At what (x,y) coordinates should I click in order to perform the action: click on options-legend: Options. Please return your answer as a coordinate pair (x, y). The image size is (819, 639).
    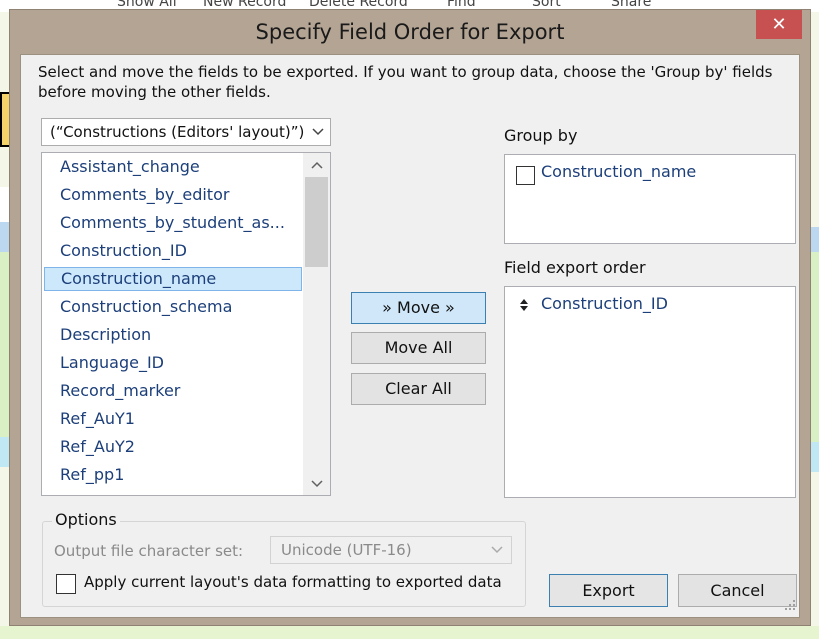
    Looking at the image, I should click on (86, 519).